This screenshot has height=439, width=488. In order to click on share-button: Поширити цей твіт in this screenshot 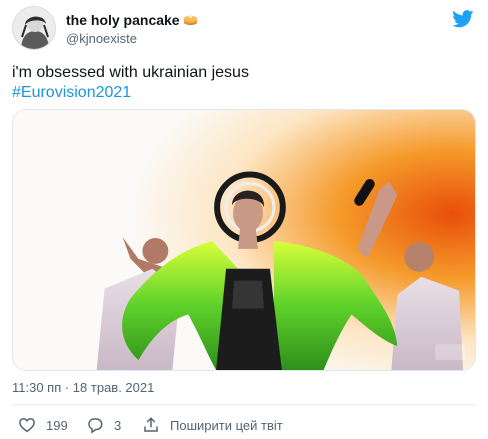, I will do `click(212, 425)`.